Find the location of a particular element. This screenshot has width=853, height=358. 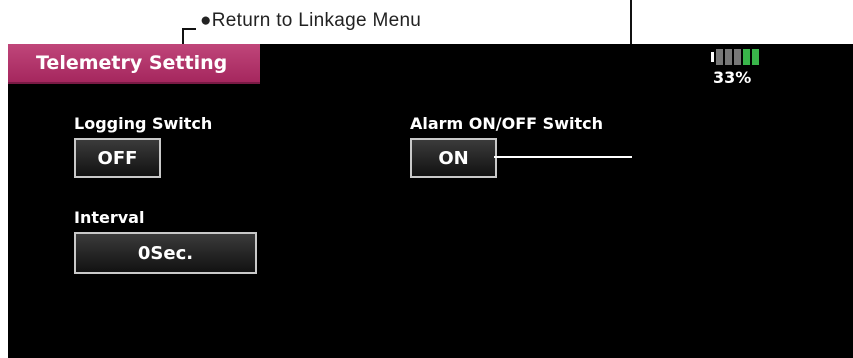

logging-switch-button: OFF is located at coordinates (117, 158).